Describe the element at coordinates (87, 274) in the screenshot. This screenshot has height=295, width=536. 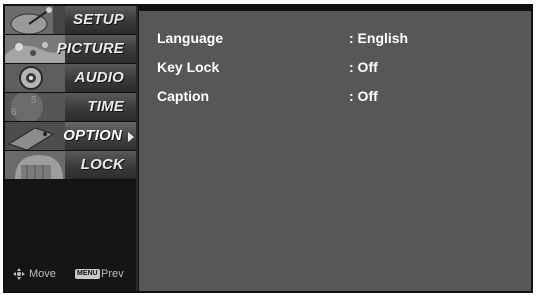
I see `menu-key-icon: MENU` at that location.